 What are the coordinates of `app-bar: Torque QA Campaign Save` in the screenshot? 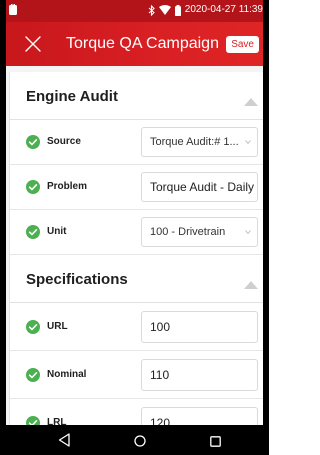 It's located at (134, 44).